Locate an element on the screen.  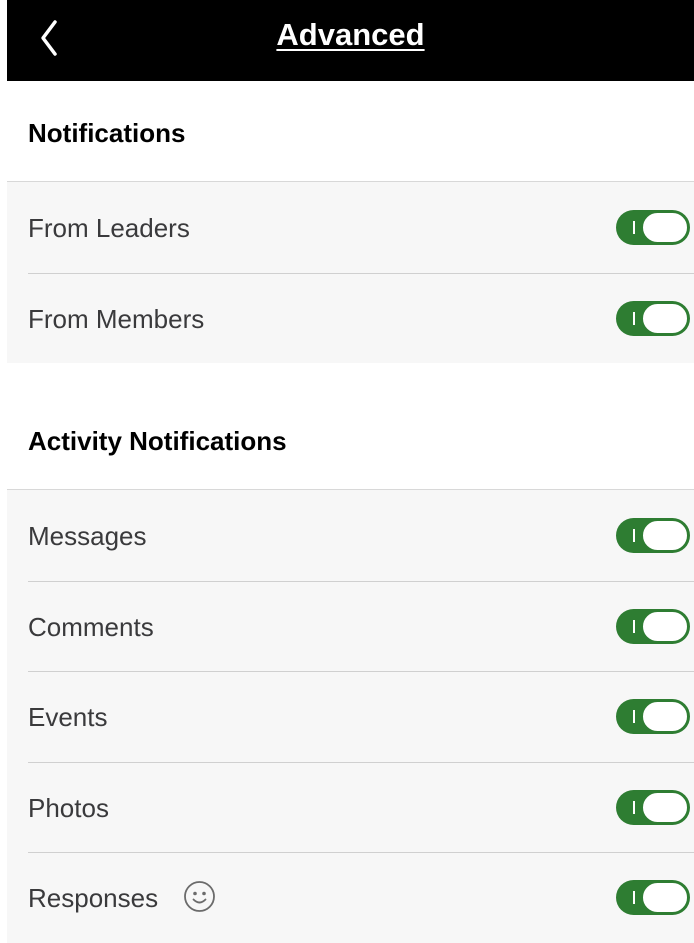
section-header-activity-notifications: Activity Notifications is located at coordinates (350, 426).